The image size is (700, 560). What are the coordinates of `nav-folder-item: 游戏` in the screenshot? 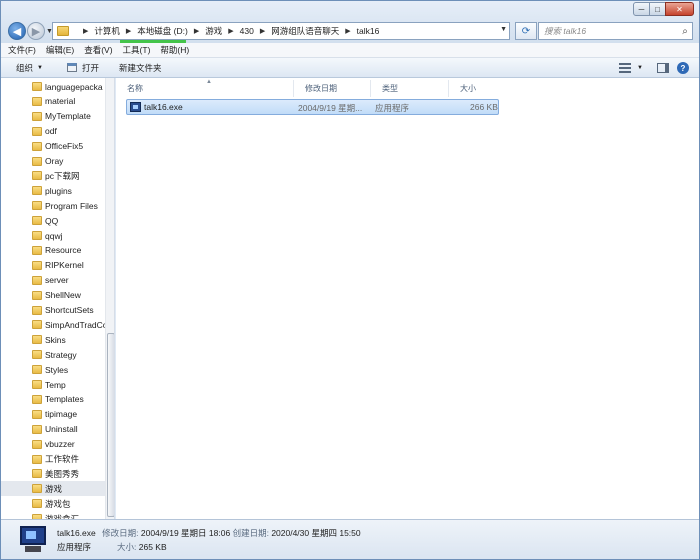 It's located at (53, 489).